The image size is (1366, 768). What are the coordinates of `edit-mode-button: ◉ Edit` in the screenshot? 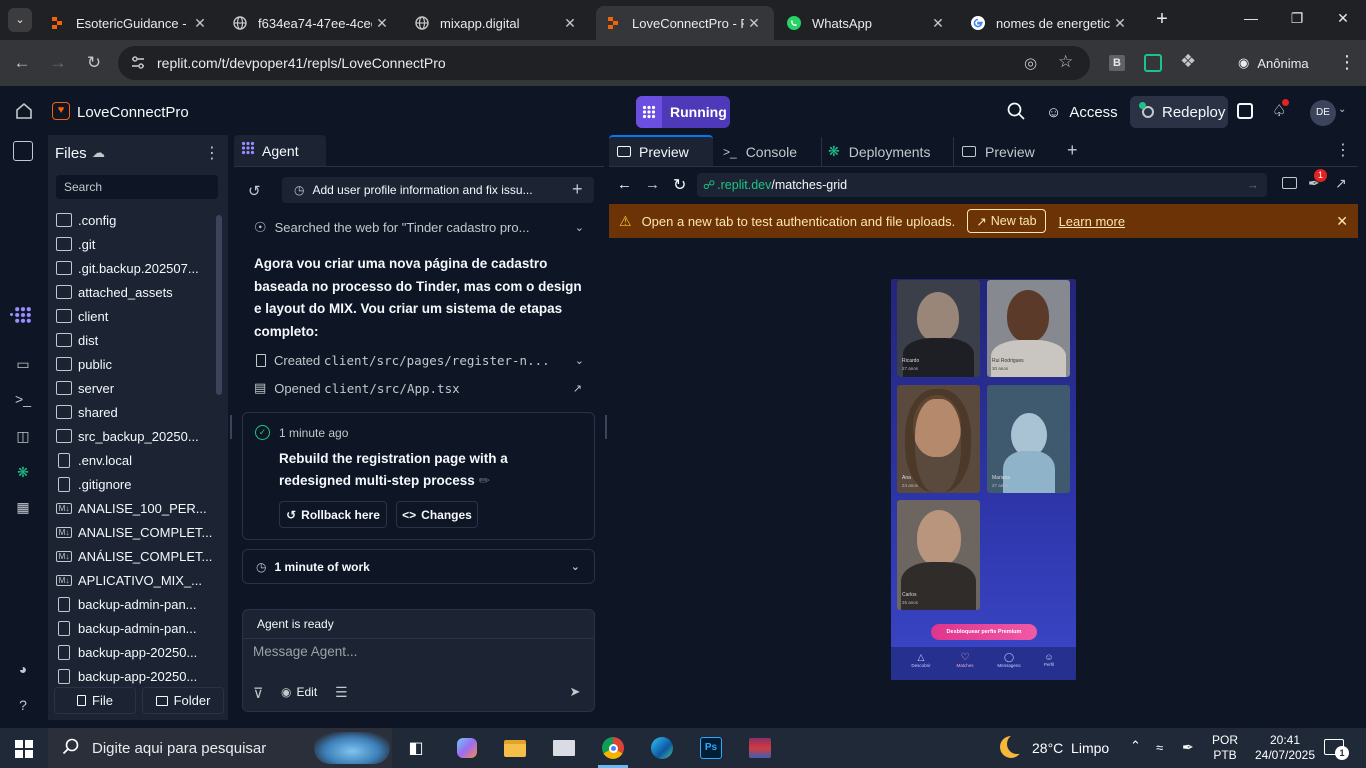 It's located at (299, 692).